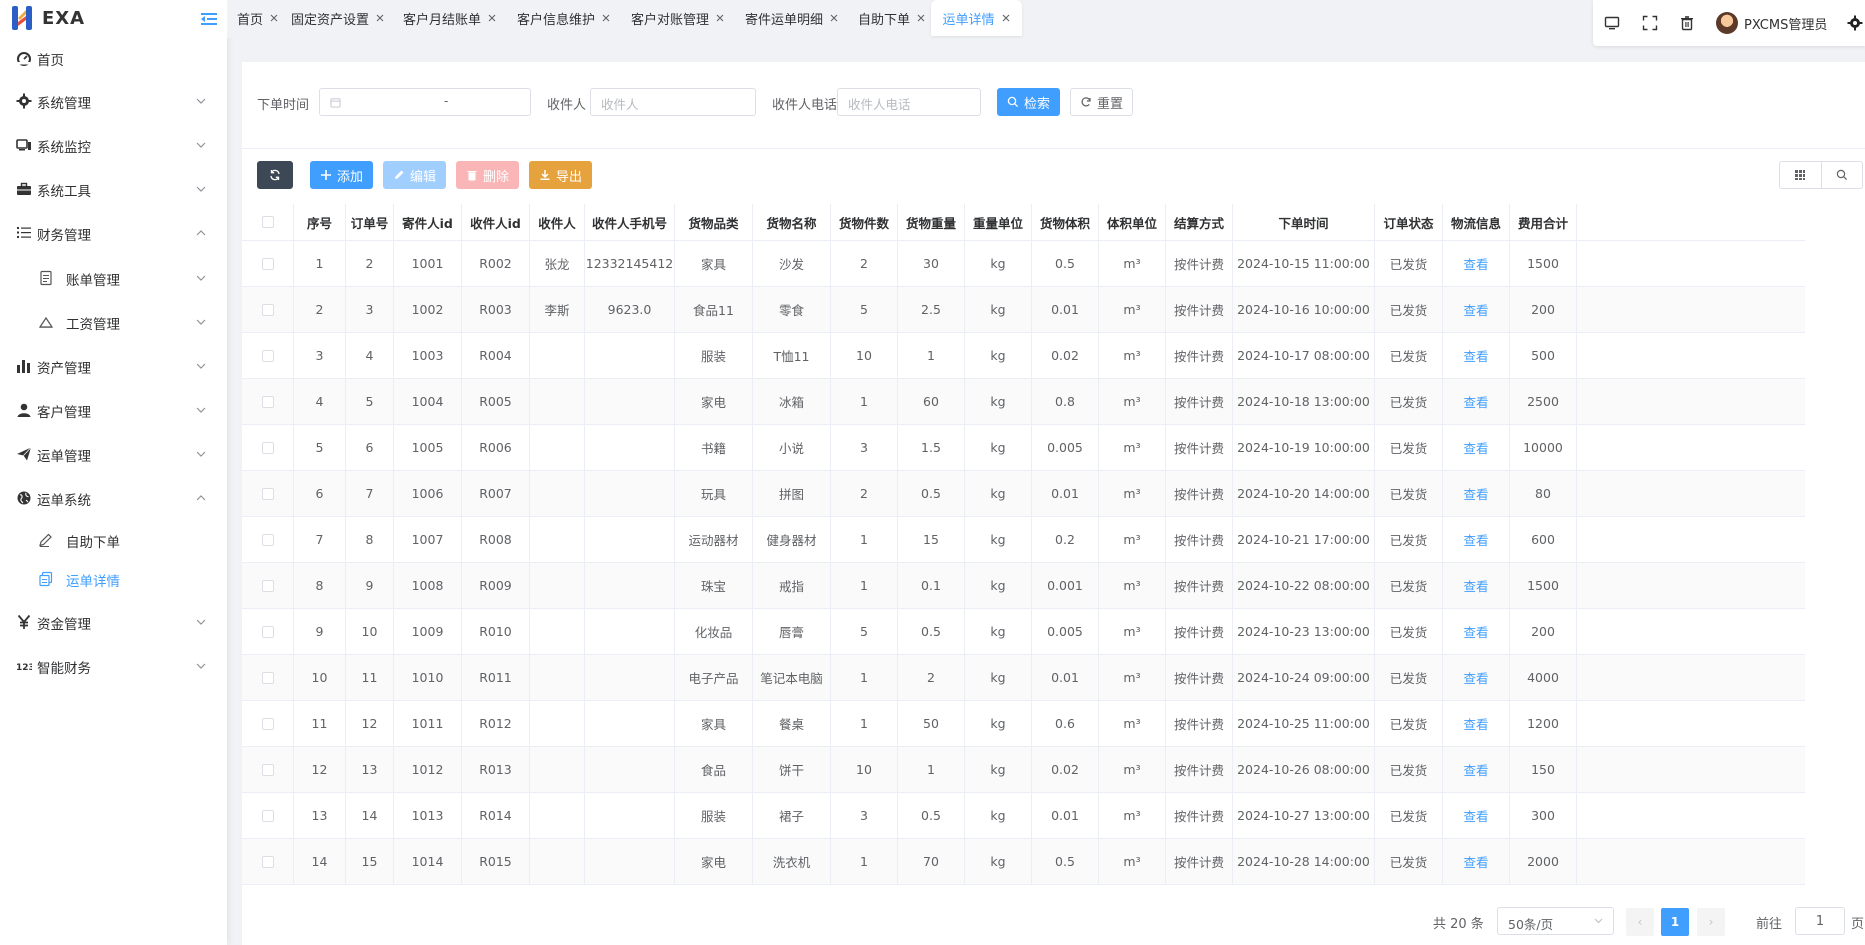 Image resolution: width=1865 pixels, height=945 pixels. I want to click on page-1-button: 1, so click(1675, 922).